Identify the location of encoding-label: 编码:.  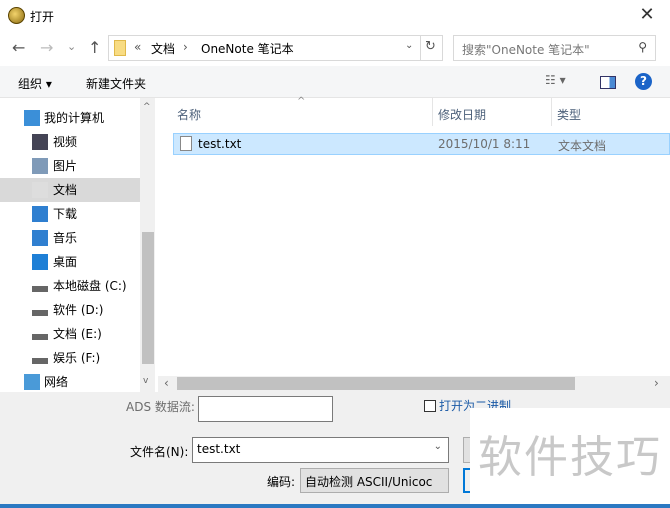
(281, 482).